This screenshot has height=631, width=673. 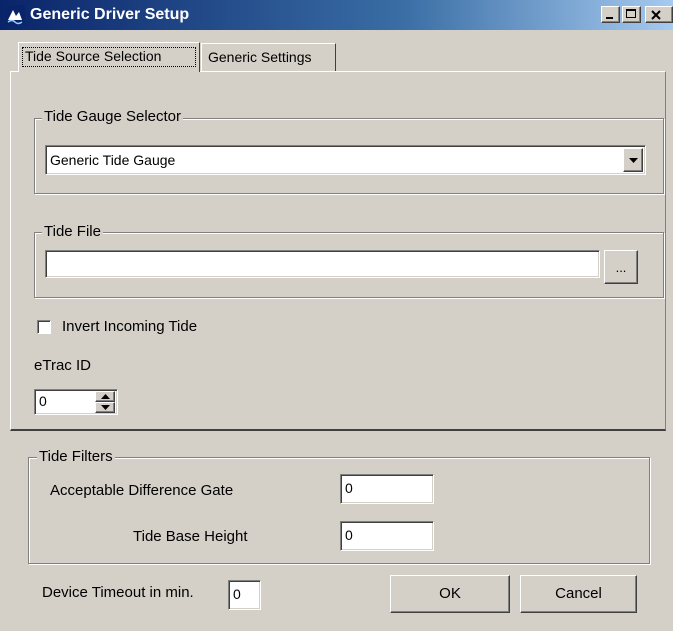 I want to click on device-timeout-label: Device Timeout in min., so click(x=118, y=592).